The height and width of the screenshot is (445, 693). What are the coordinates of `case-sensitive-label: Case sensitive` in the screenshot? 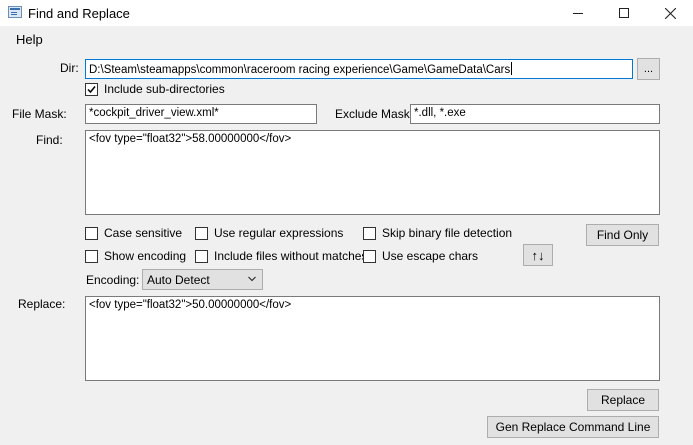 It's located at (143, 233).